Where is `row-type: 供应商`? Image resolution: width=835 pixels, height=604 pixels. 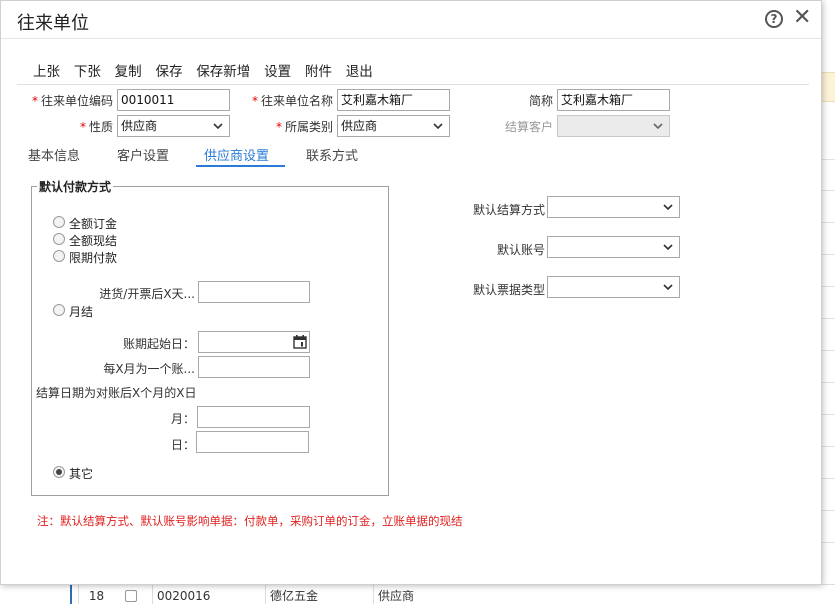 row-type: 供应商 is located at coordinates (433, 594).